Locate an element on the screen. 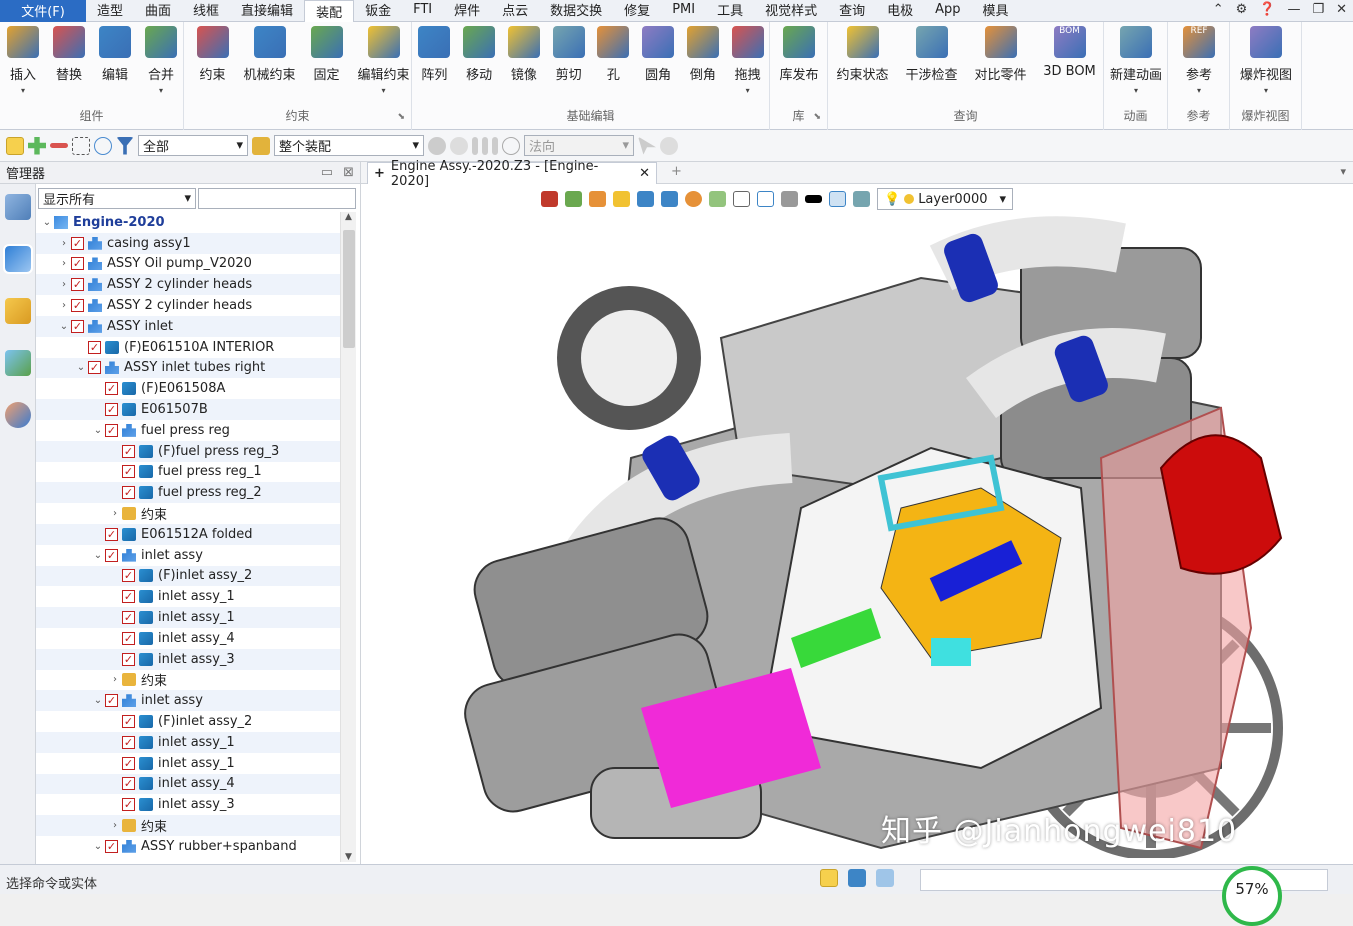 This screenshot has height=926, width=1353. shaded-icon is located at coordinates (621, 199).